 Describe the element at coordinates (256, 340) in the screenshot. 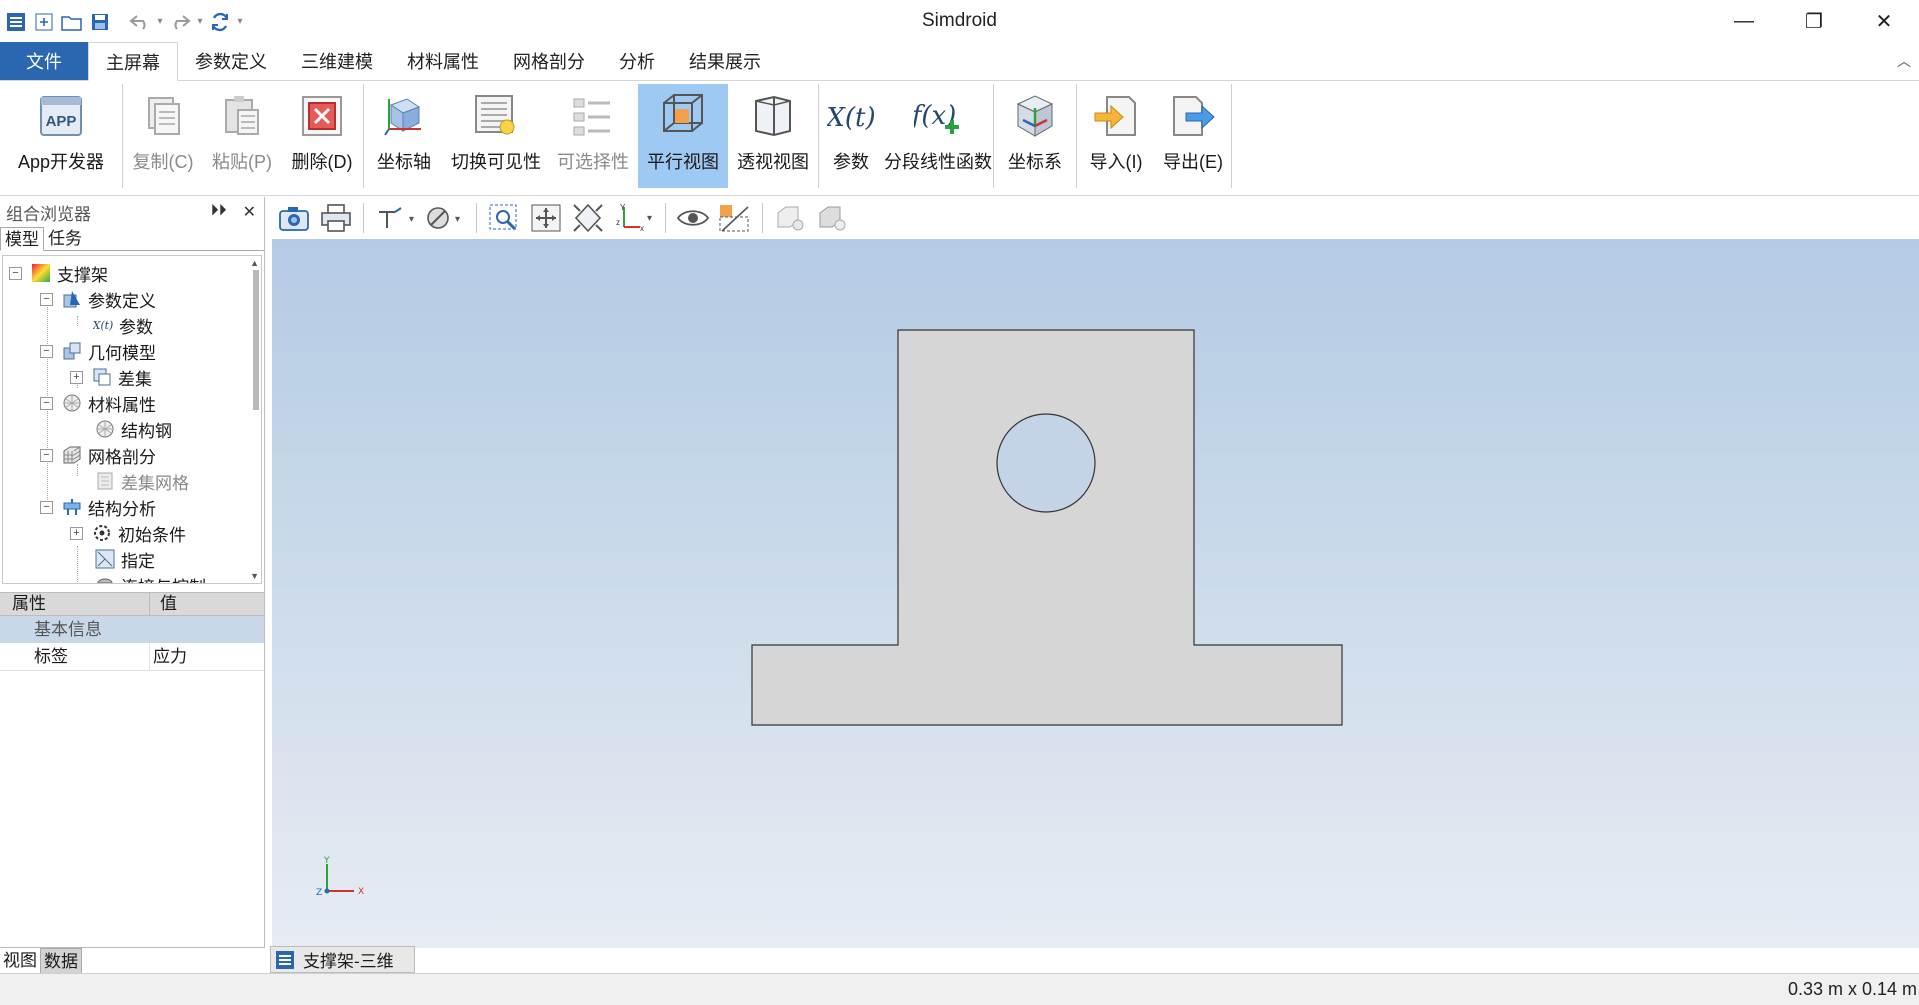

I see `tree-scrollbar` at that location.